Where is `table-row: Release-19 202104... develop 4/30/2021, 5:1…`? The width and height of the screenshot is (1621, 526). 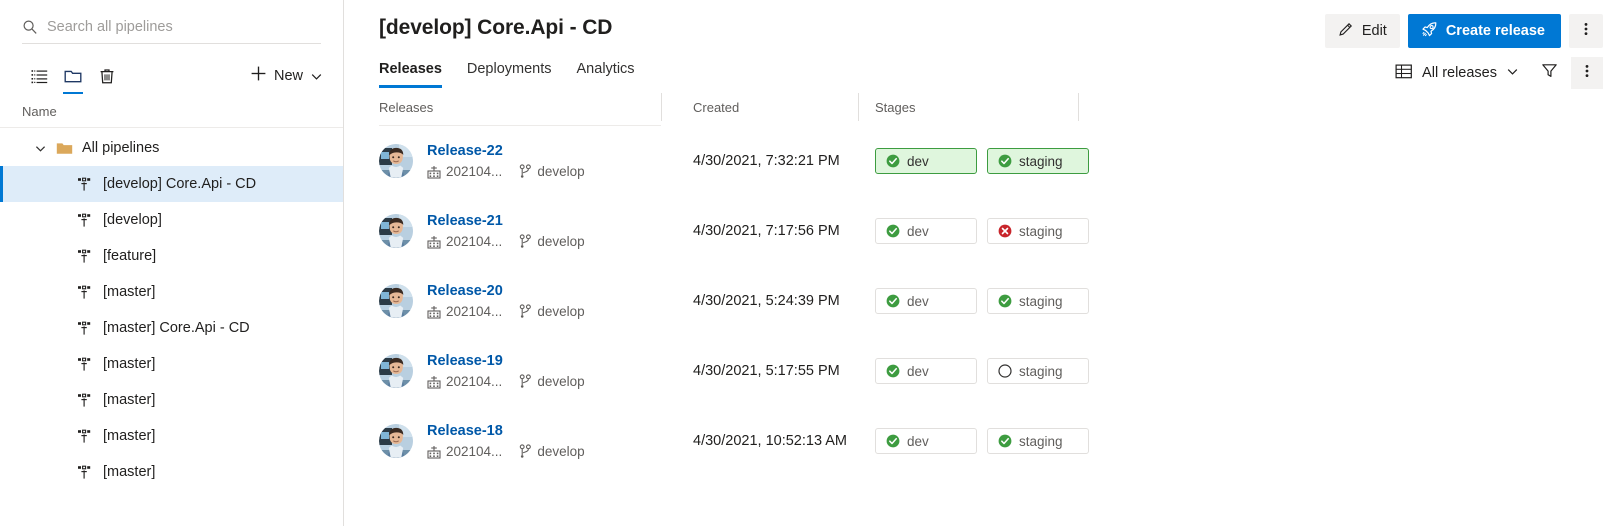
table-row: Release-19 202104... develop 4/30/2021, 5:1… is located at coordinates (1000, 371).